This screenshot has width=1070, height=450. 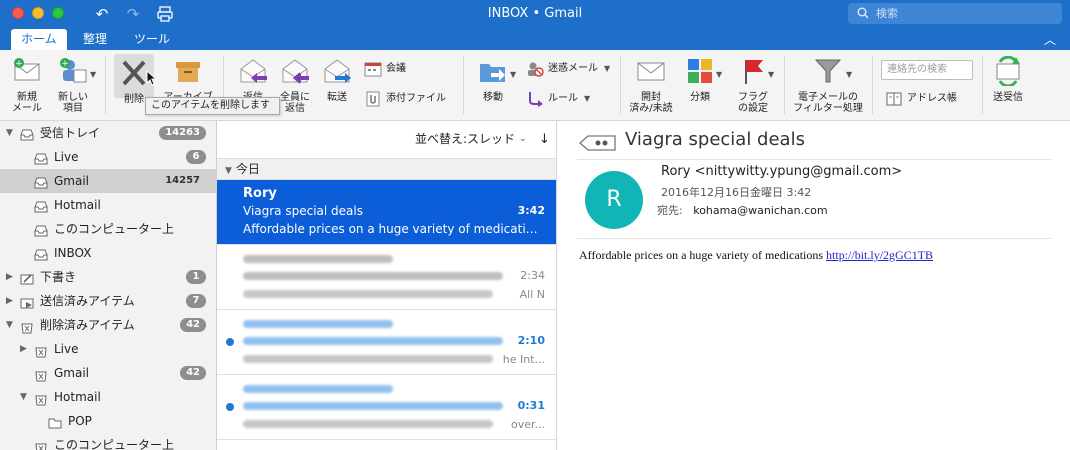 What do you see at coordinates (108, 253) in the screenshot?
I see `folder-item: INBOX` at bounding box center [108, 253].